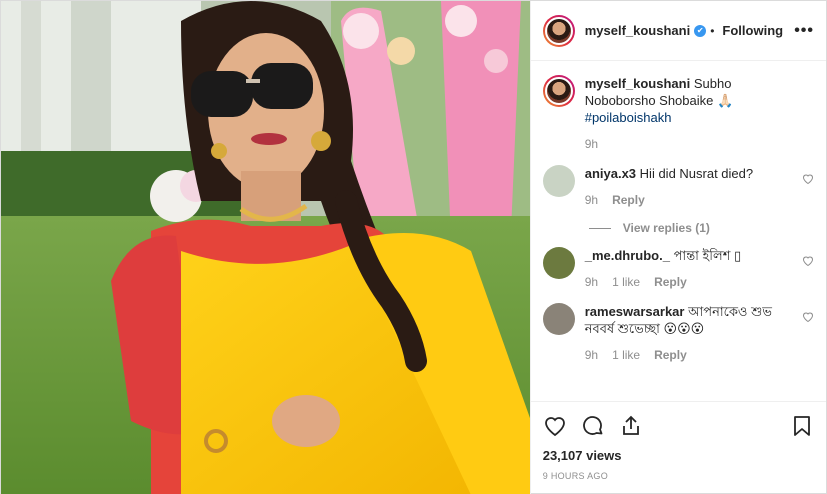 Image resolution: width=827 pixels, height=494 pixels. Describe the element at coordinates (678, 455) in the screenshot. I see `view-count: 23,107 views` at that location.